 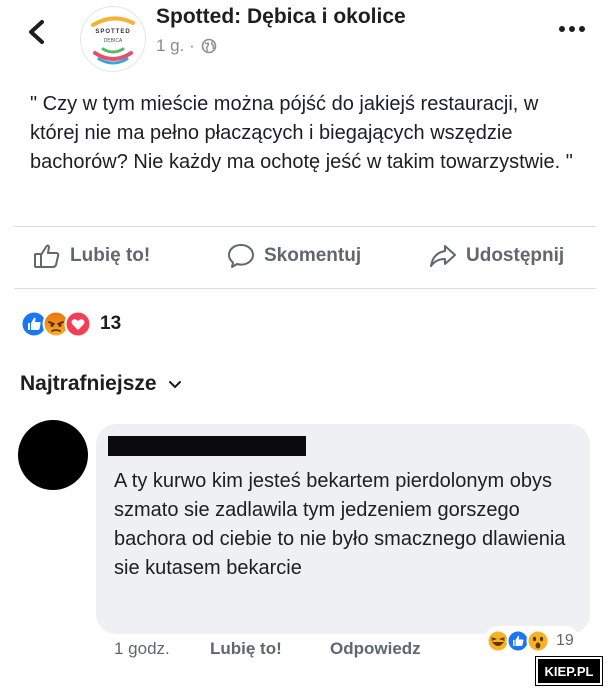 I want to click on chevron-left-icon, so click(x=36, y=32).